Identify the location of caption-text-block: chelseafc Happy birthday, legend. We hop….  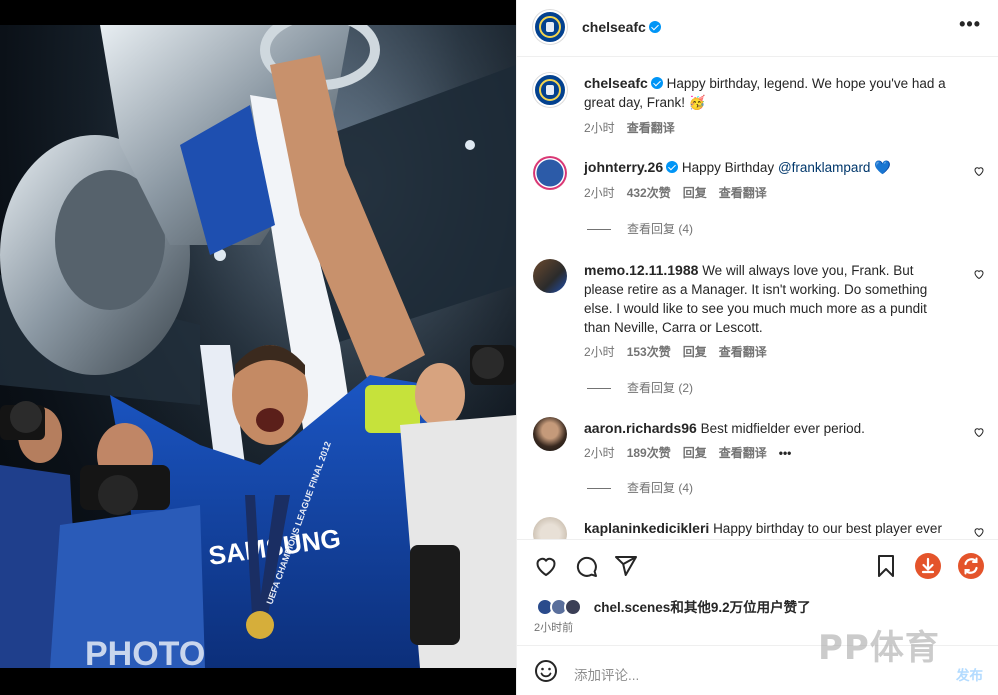
(769, 93).